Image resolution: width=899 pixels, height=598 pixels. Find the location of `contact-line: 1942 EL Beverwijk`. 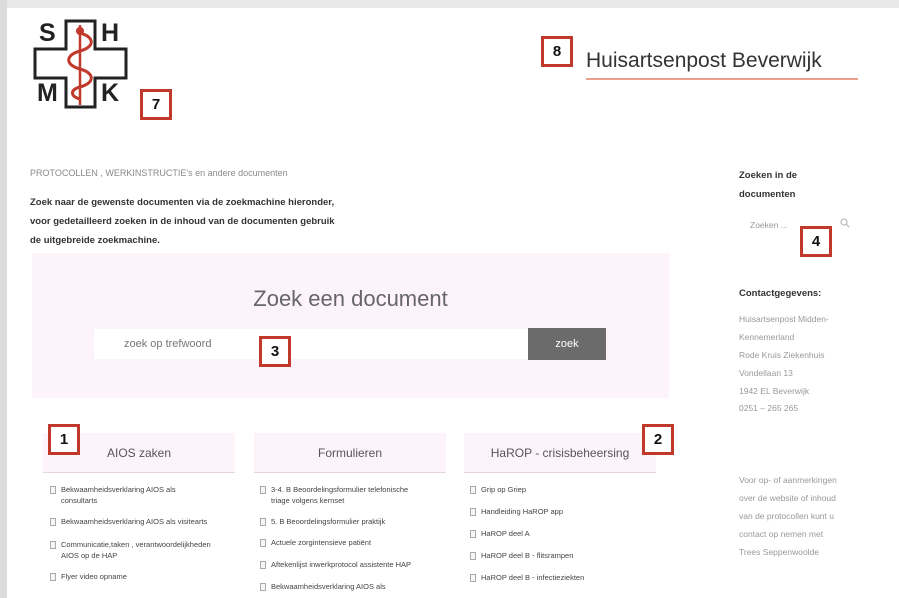

contact-line: 1942 EL Beverwijk is located at coordinates (774, 391).